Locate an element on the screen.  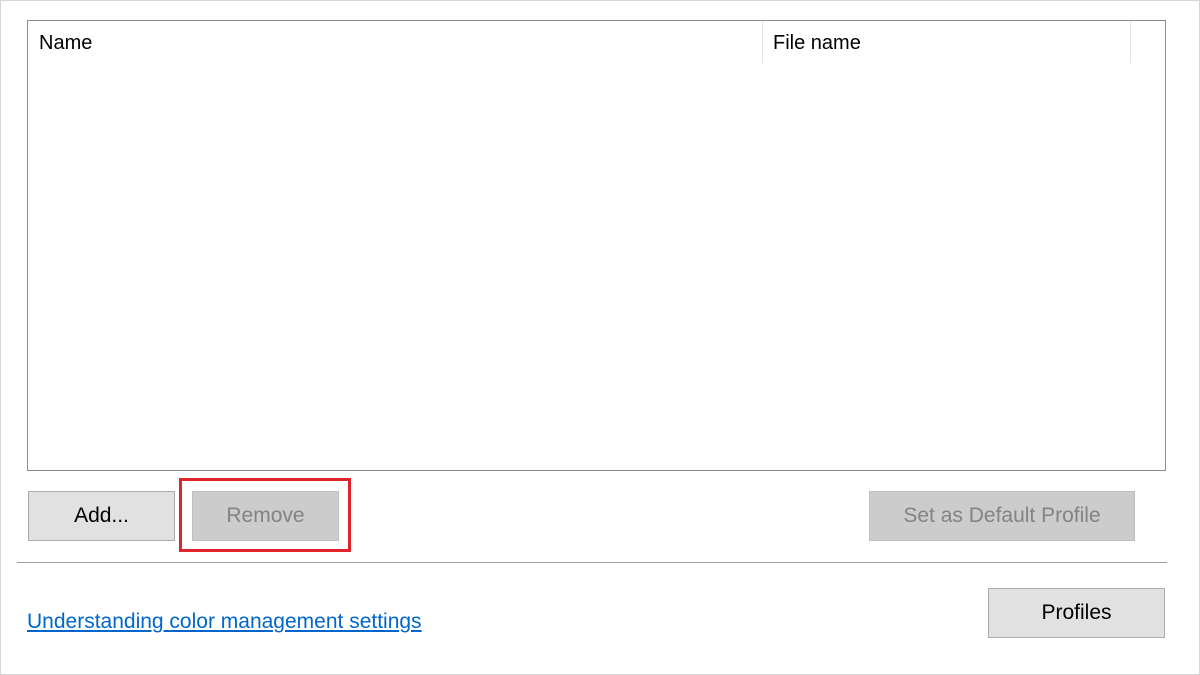
understanding-color-management-link: Understanding color management settings is located at coordinates (224, 622).